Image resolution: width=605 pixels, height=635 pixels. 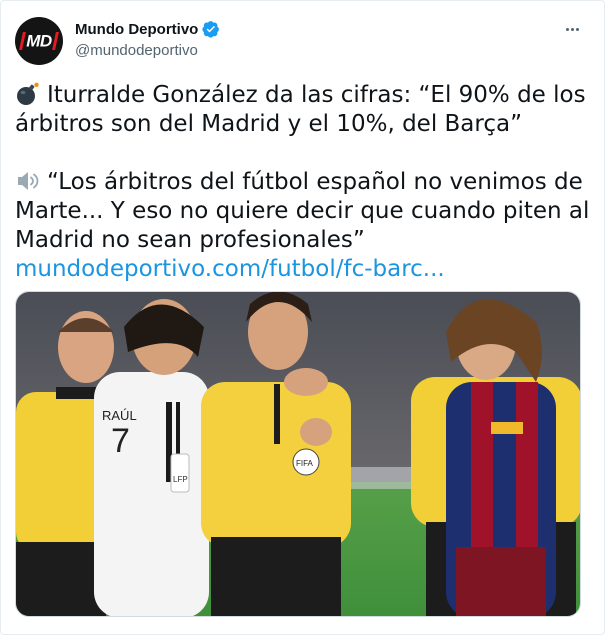 I want to click on jersey-number: 7, so click(x=120, y=441).